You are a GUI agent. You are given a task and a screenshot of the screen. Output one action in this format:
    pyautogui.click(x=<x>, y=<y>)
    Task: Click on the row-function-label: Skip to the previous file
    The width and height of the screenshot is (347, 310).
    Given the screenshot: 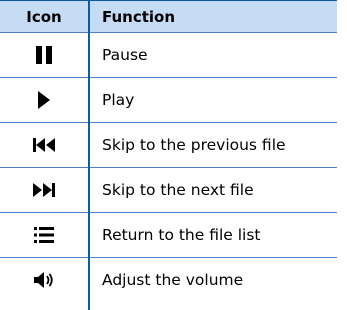 What is the action you would take?
    pyautogui.click(x=194, y=145)
    